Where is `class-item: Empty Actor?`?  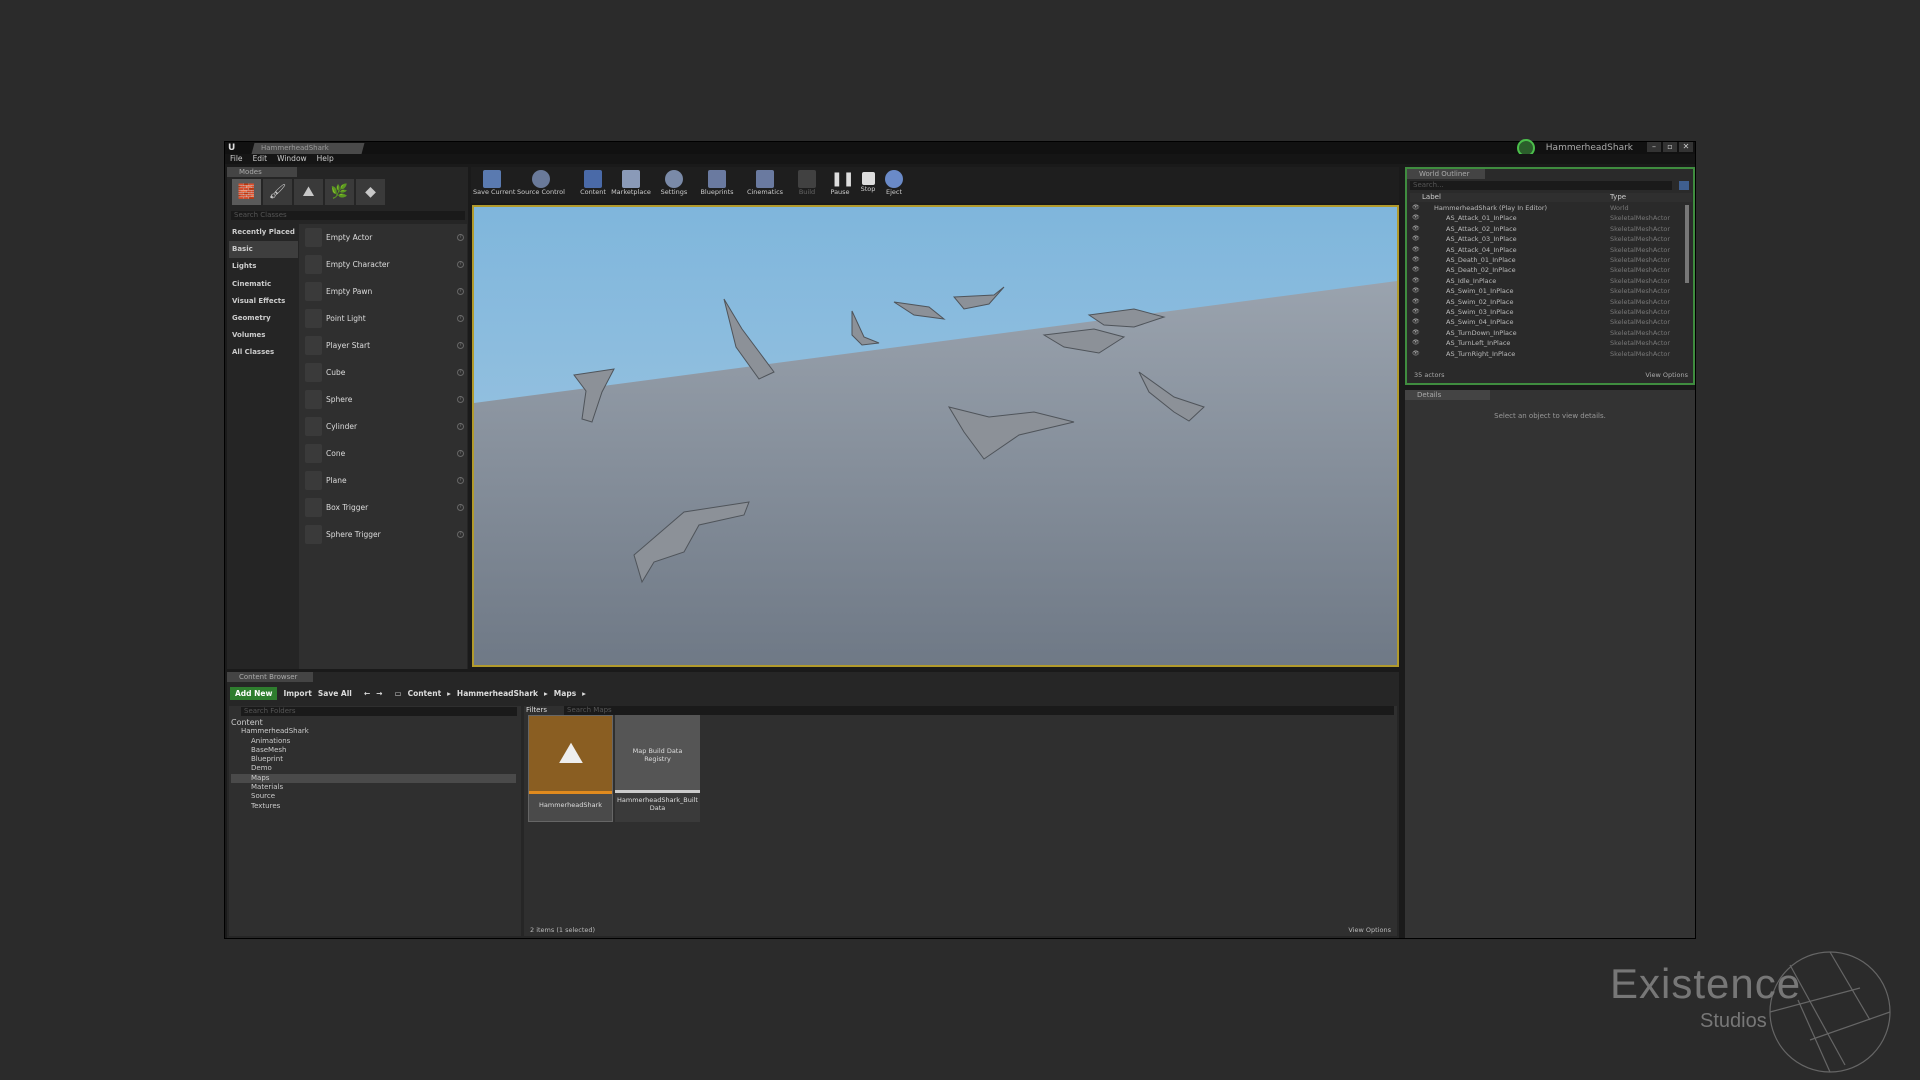 class-item: Empty Actor? is located at coordinates (383, 238).